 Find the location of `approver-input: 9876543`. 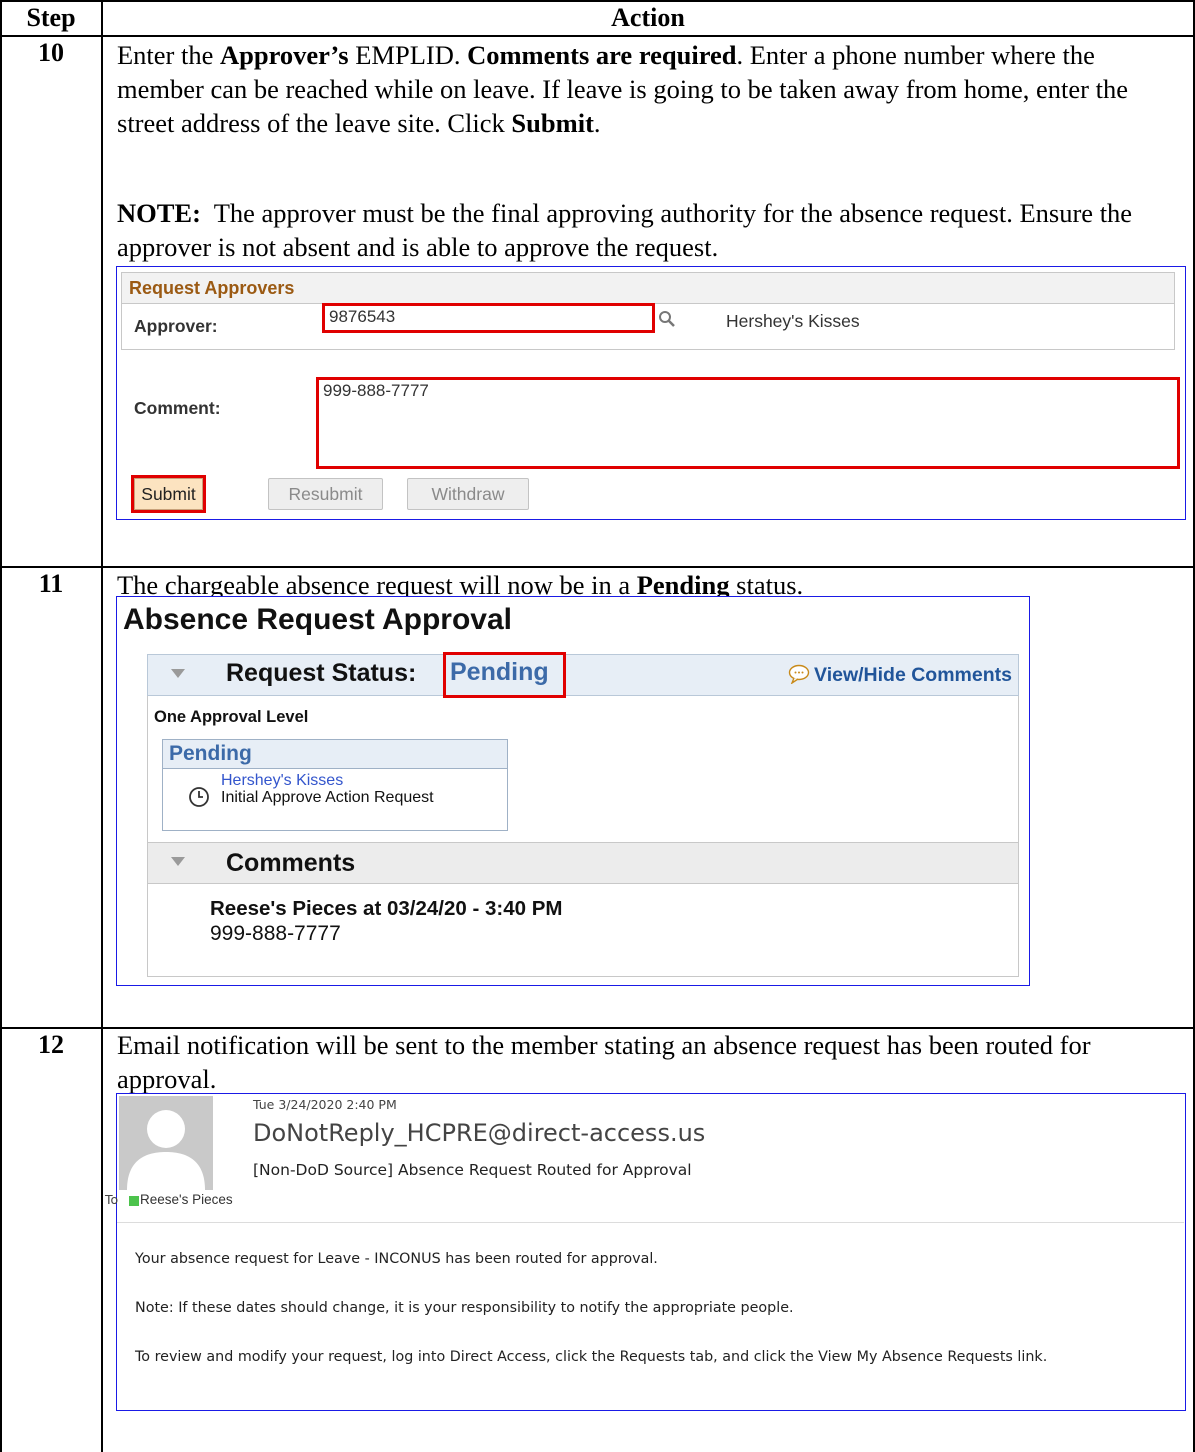

approver-input: 9876543 is located at coordinates (488, 318).